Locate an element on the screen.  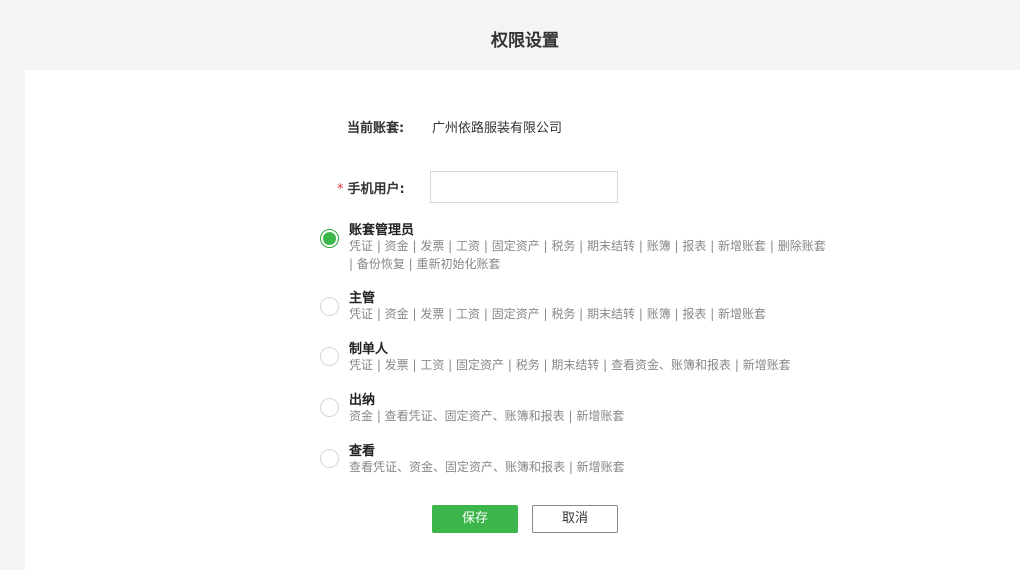
phone-user-input is located at coordinates (524, 187).